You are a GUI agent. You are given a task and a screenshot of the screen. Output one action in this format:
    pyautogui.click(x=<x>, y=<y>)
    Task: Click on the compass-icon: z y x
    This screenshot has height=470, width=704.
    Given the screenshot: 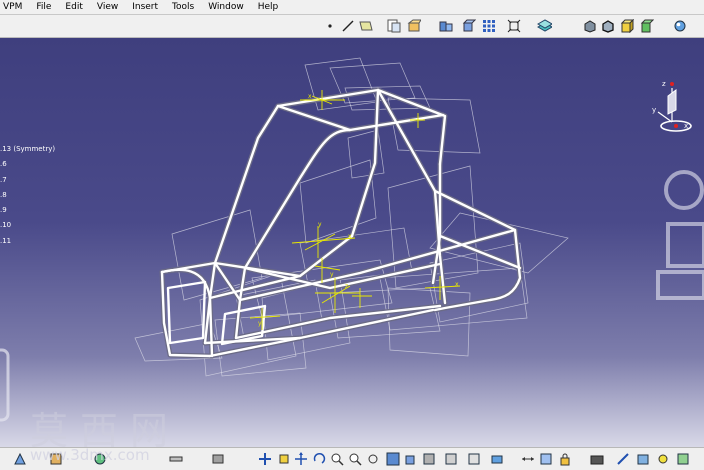 What is the action you would take?
    pyautogui.click(x=672, y=106)
    